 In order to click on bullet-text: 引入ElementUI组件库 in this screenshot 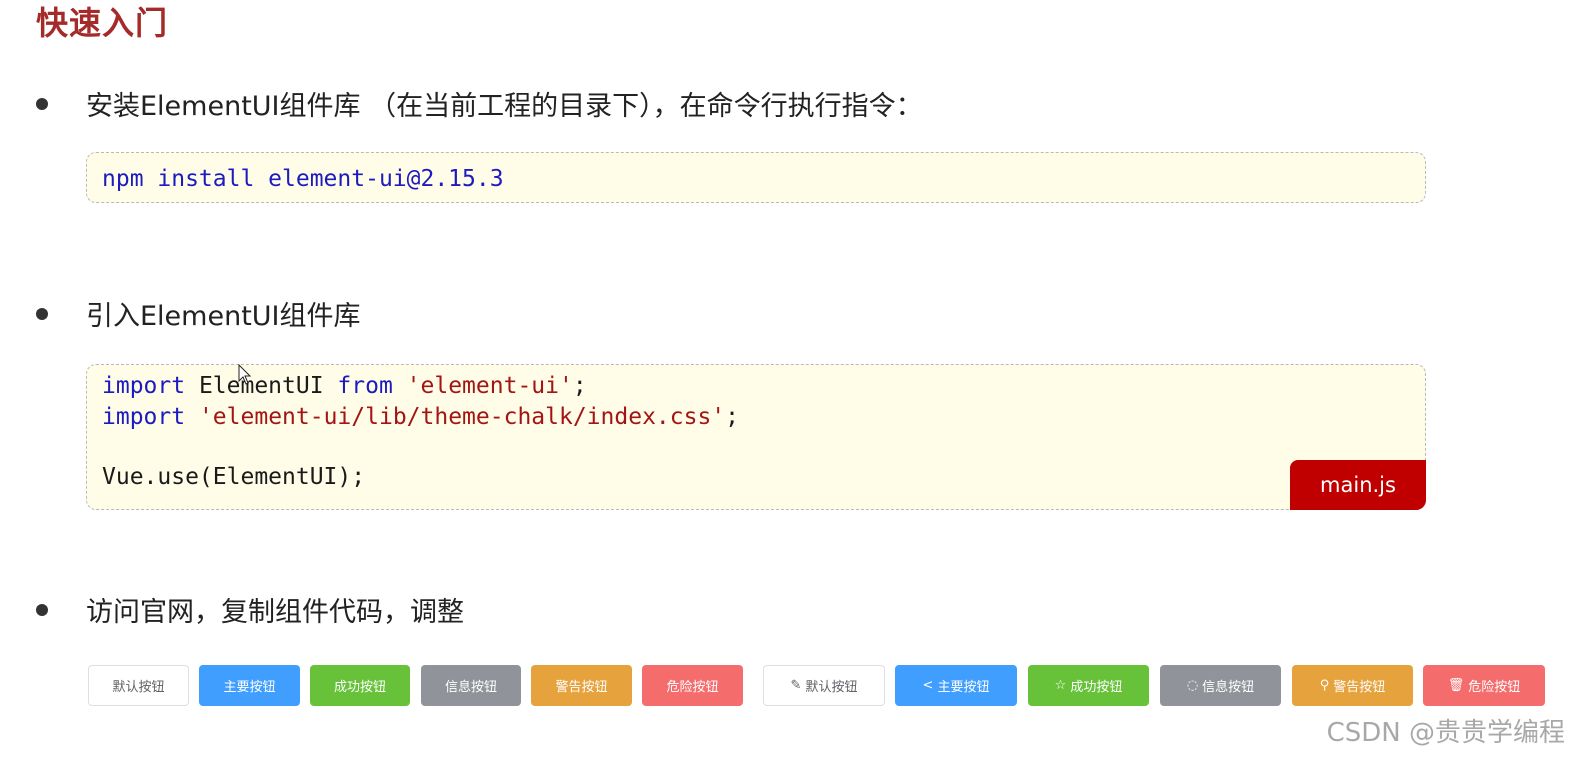, I will do `click(223, 316)`.